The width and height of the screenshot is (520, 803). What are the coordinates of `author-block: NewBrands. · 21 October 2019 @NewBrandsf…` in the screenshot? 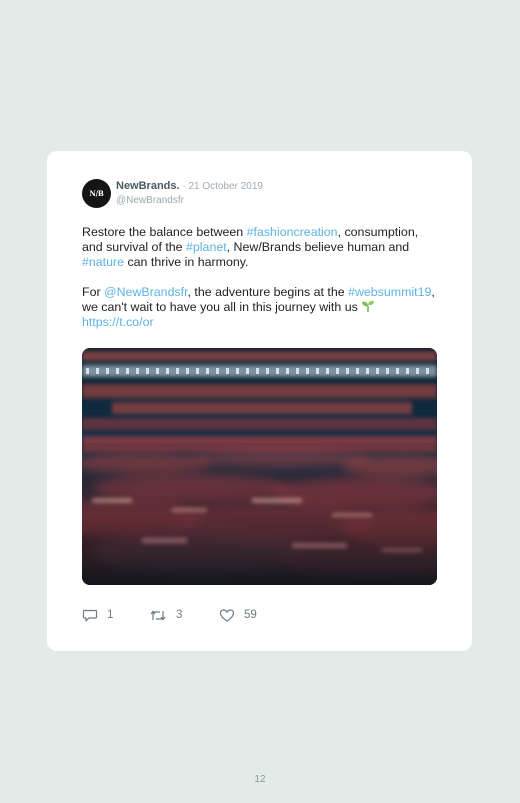 It's located at (246, 193).